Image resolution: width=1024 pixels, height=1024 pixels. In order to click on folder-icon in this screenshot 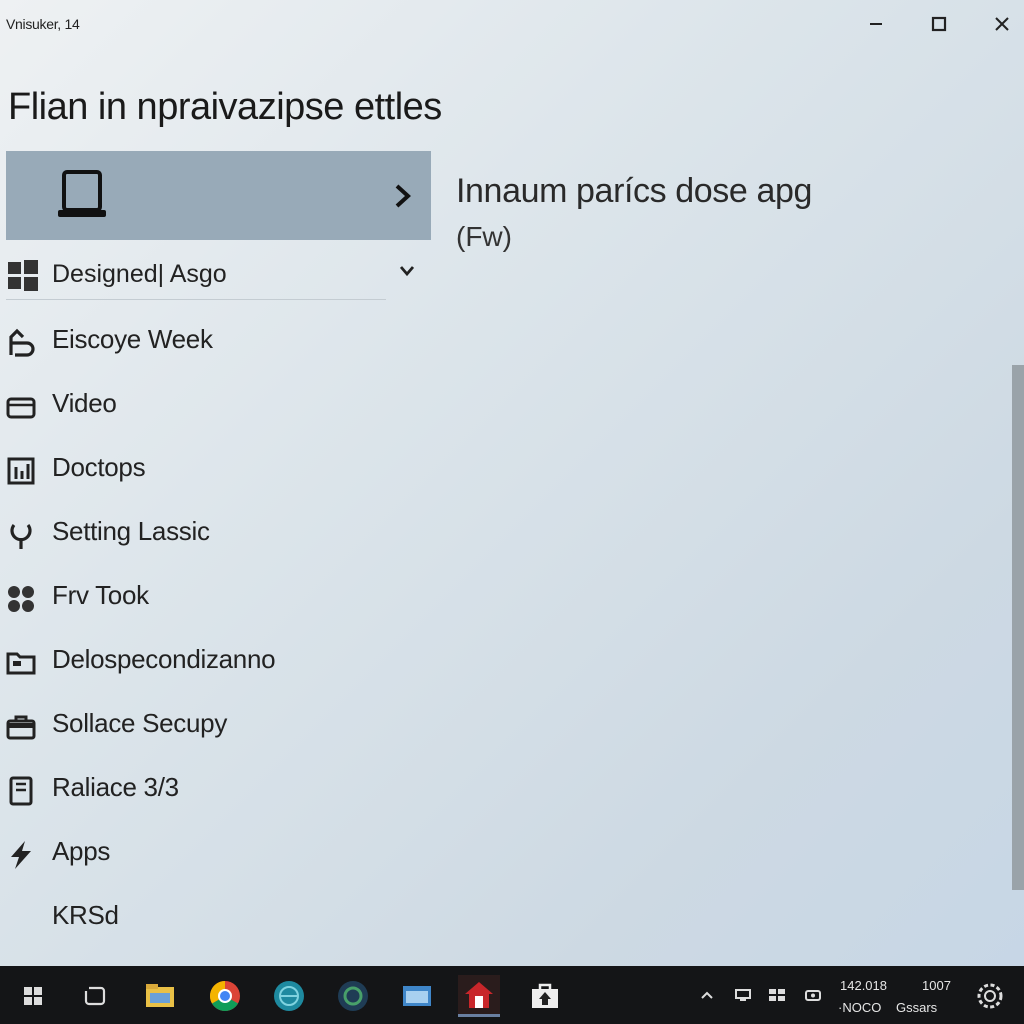, I will do `click(21, 663)`.